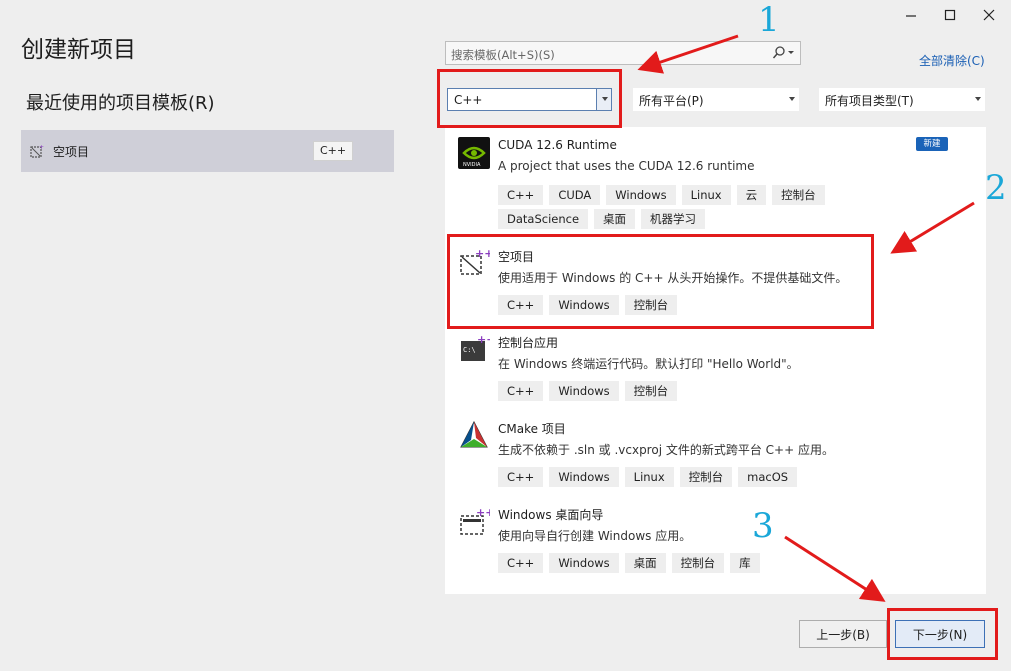 This screenshot has width=1011, height=671. I want to click on annotation-number-2: 2, so click(996, 188).